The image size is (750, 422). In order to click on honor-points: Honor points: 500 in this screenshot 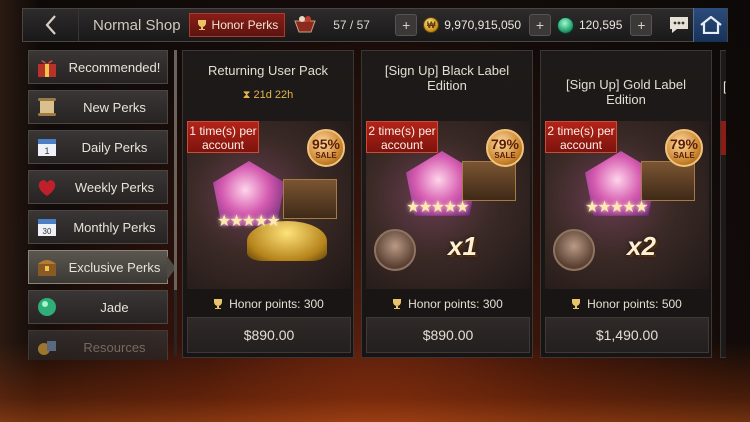, I will do `click(626, 304)`.